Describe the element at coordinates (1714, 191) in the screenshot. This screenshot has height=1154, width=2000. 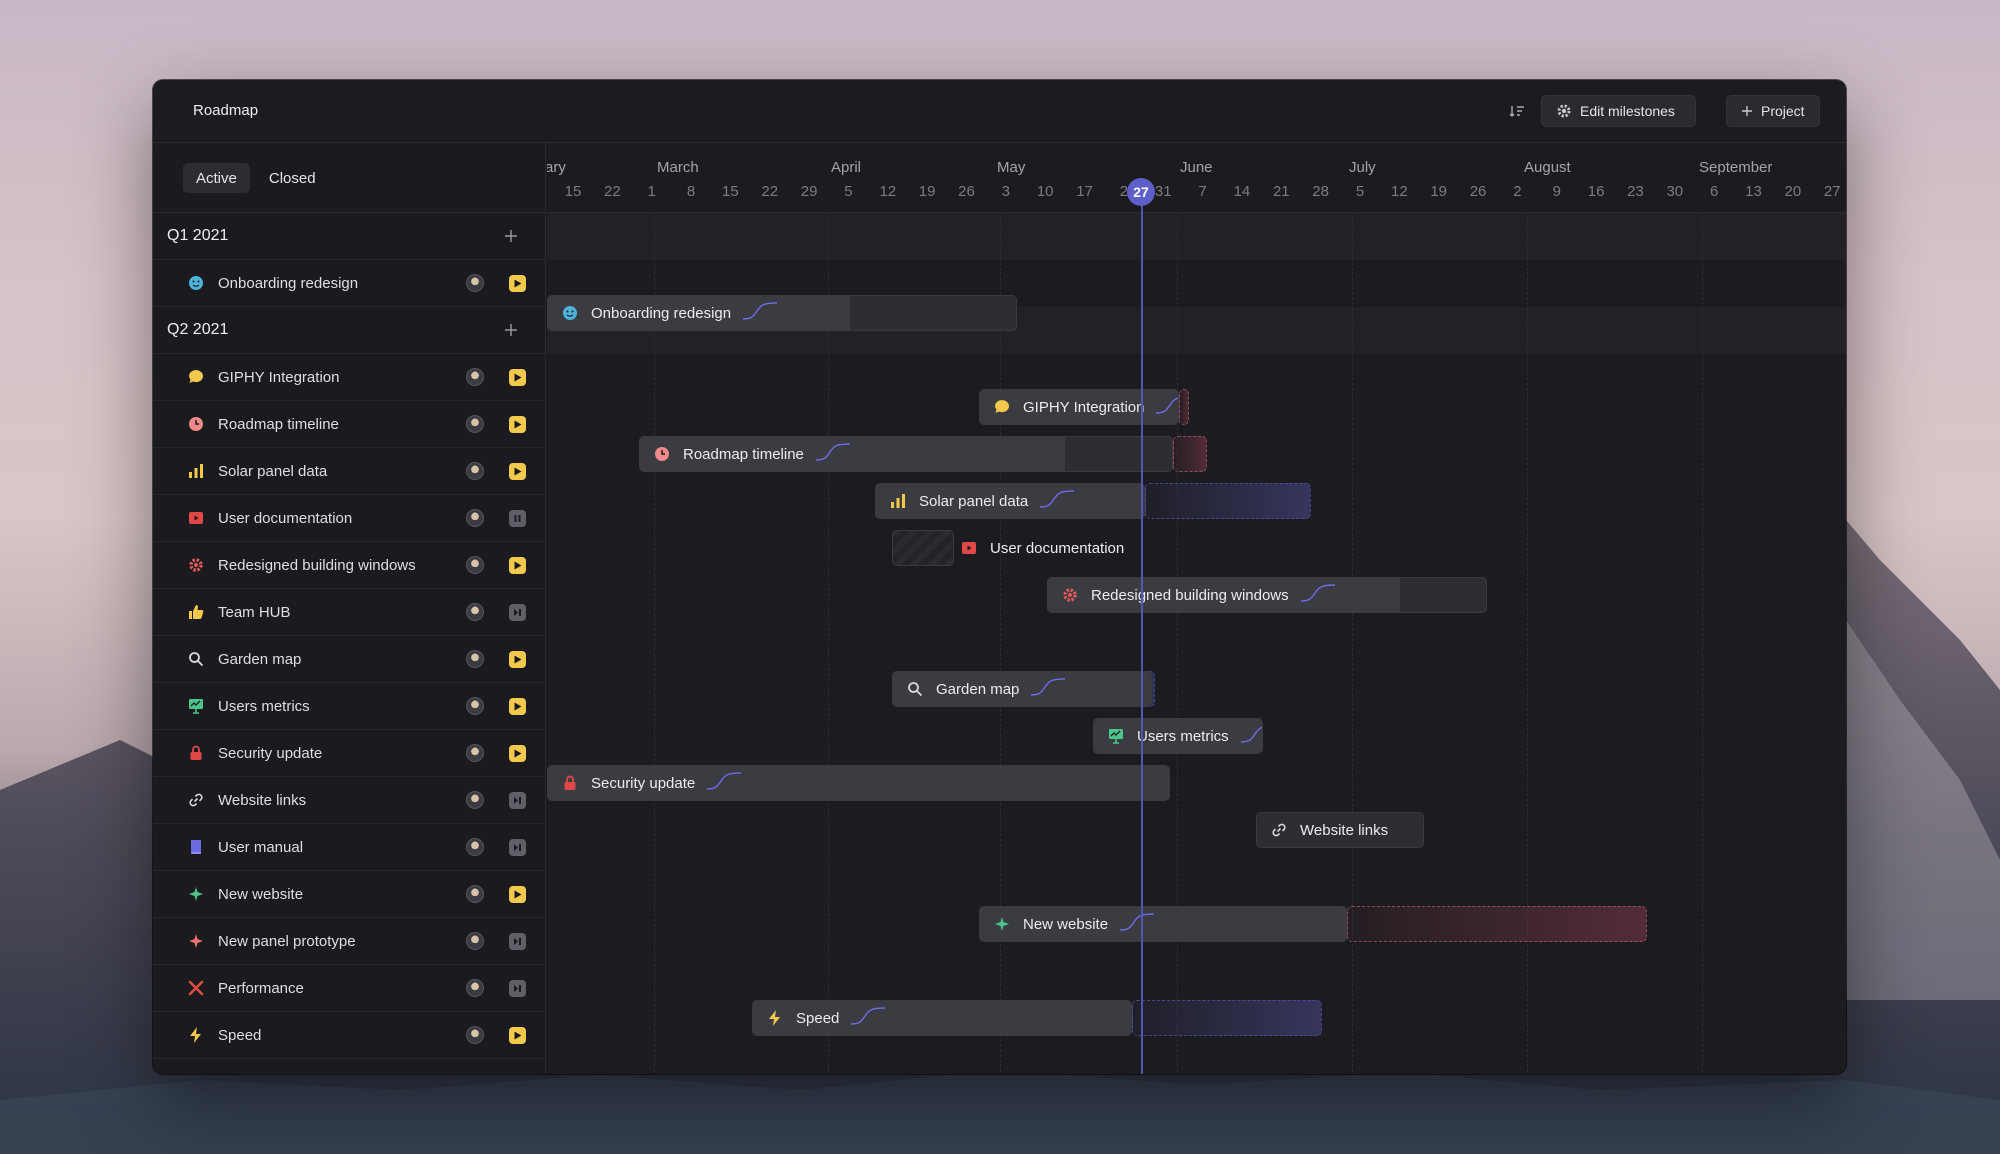
I see `day-label: 6` at that location.